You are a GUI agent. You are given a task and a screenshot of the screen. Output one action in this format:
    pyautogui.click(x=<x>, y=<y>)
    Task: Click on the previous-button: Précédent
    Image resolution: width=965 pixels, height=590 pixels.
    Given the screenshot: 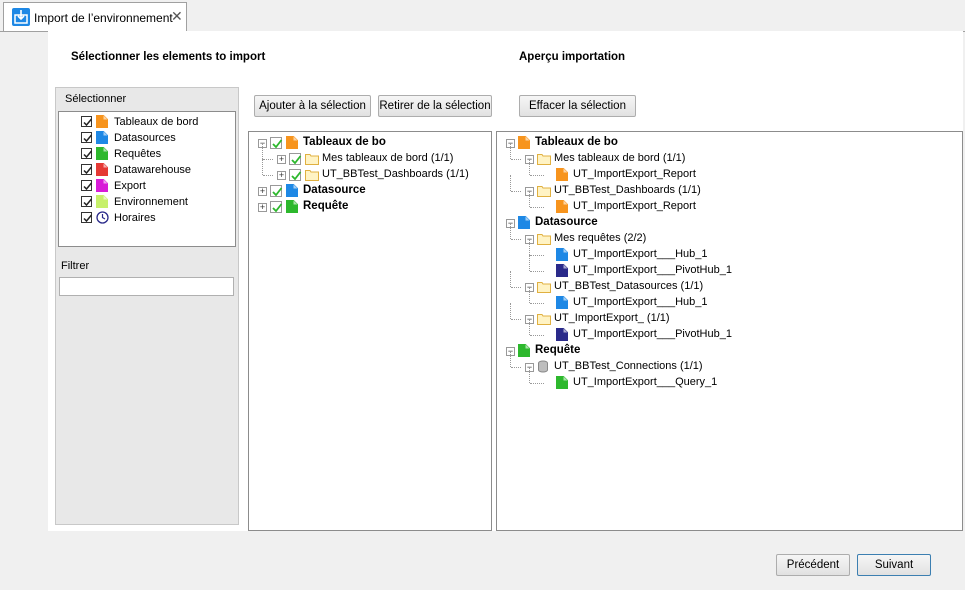 What is the action you would take?
    pyautogui.click(x=813, y=565)
    